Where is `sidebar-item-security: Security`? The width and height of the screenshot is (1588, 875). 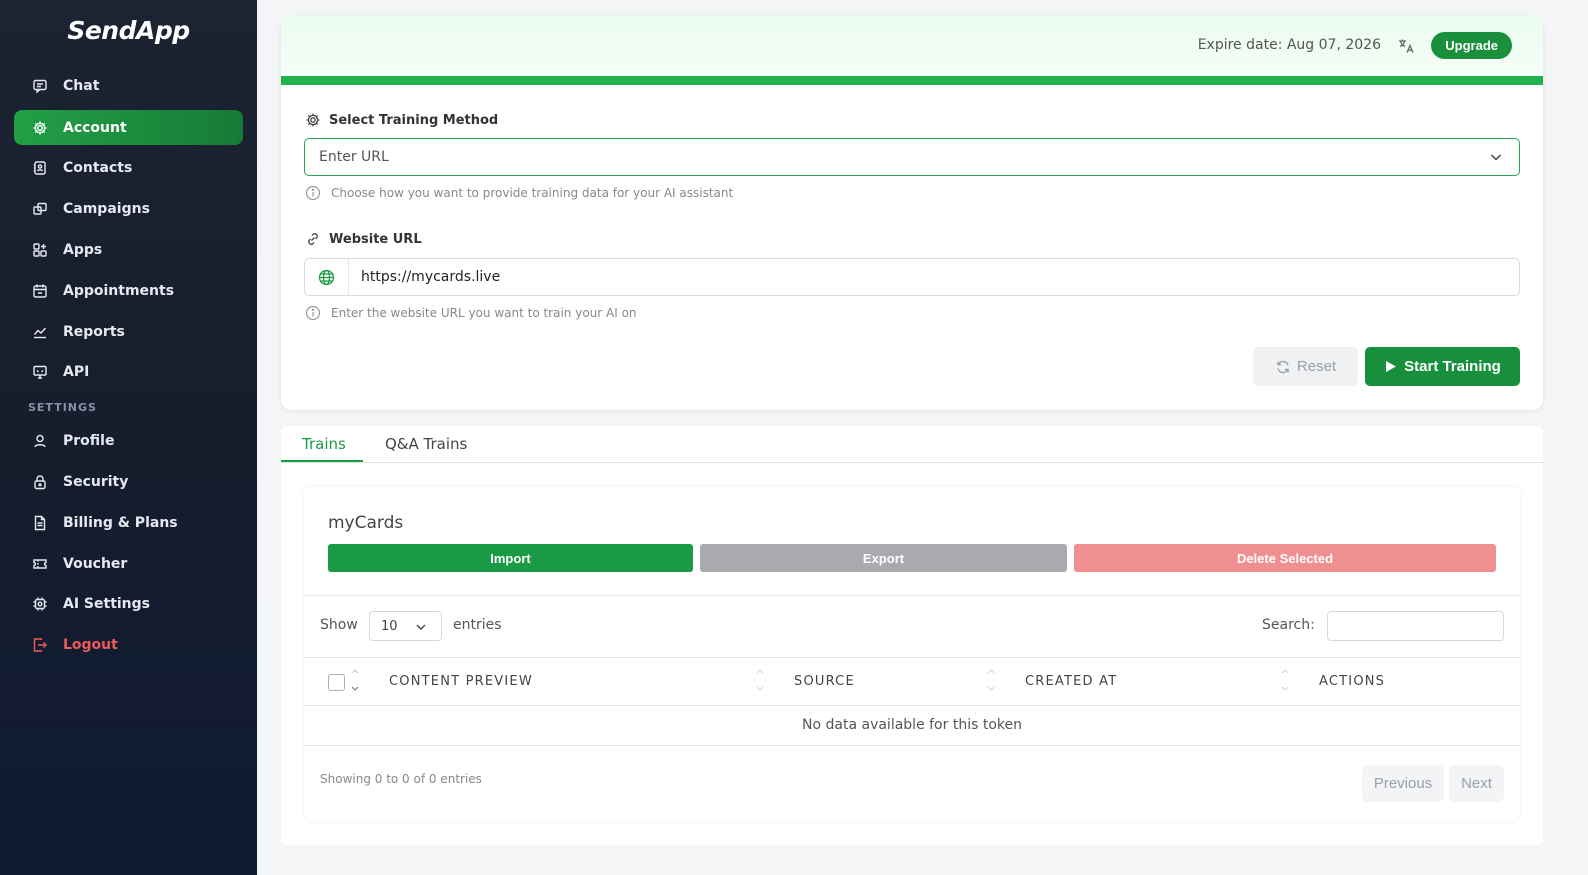 sidebar-item-security: Security is located at coordinates (128, 481).